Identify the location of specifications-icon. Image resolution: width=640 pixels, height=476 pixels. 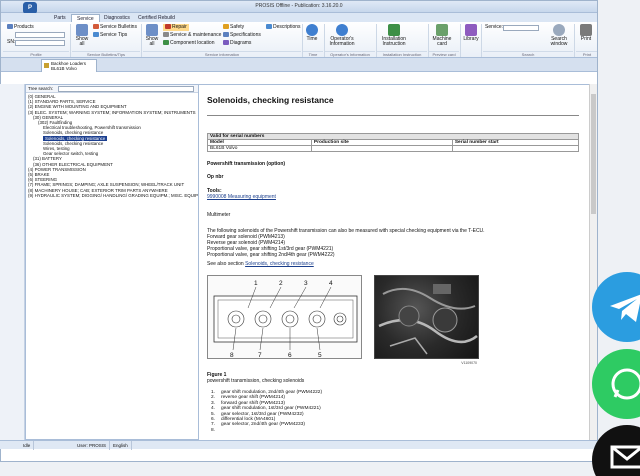
(226, 34).